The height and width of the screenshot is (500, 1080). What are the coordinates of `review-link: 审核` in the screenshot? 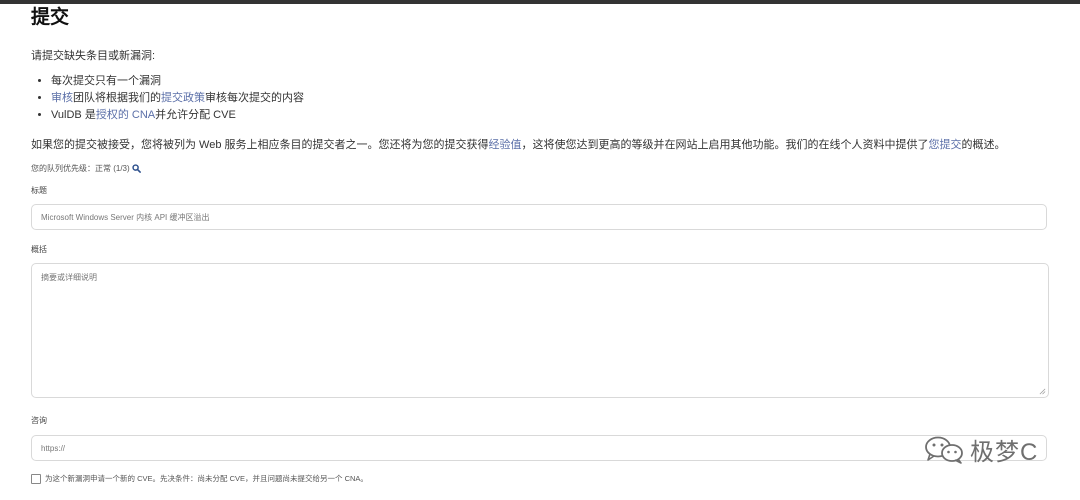 It's located at (62, 98).